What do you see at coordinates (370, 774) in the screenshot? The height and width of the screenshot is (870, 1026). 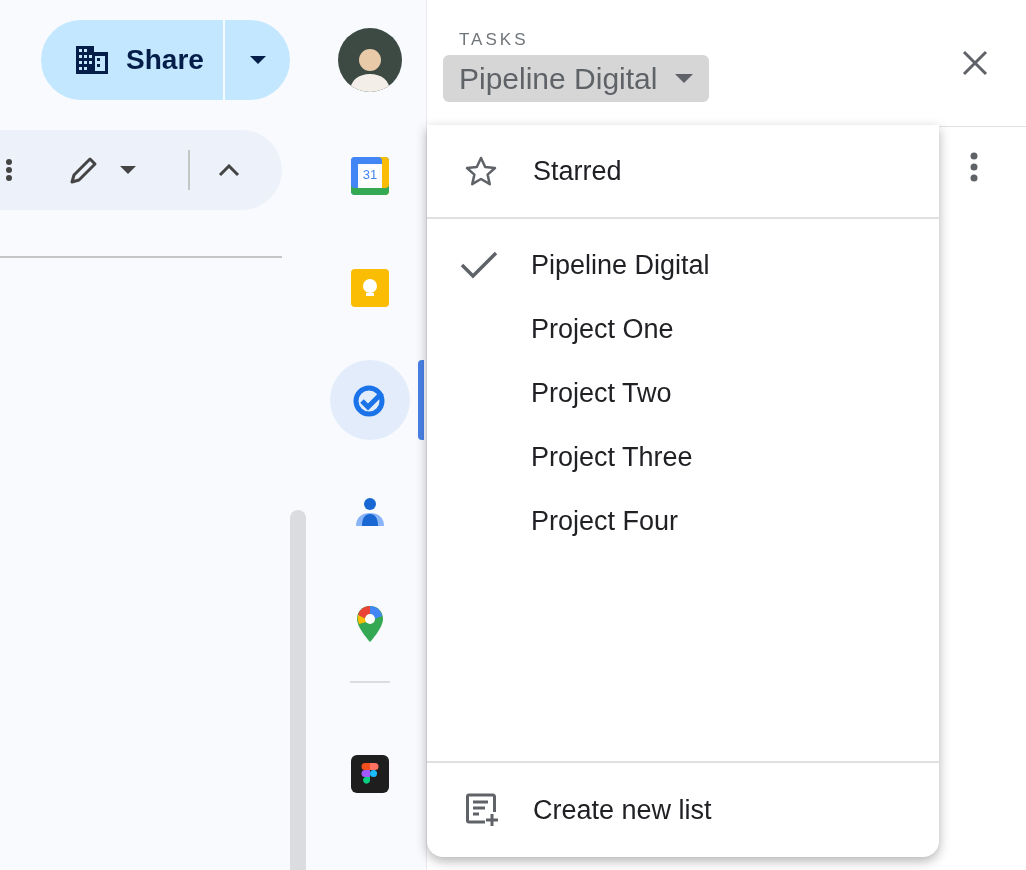 I see `figma-icon` at bounding box center [370, 774].